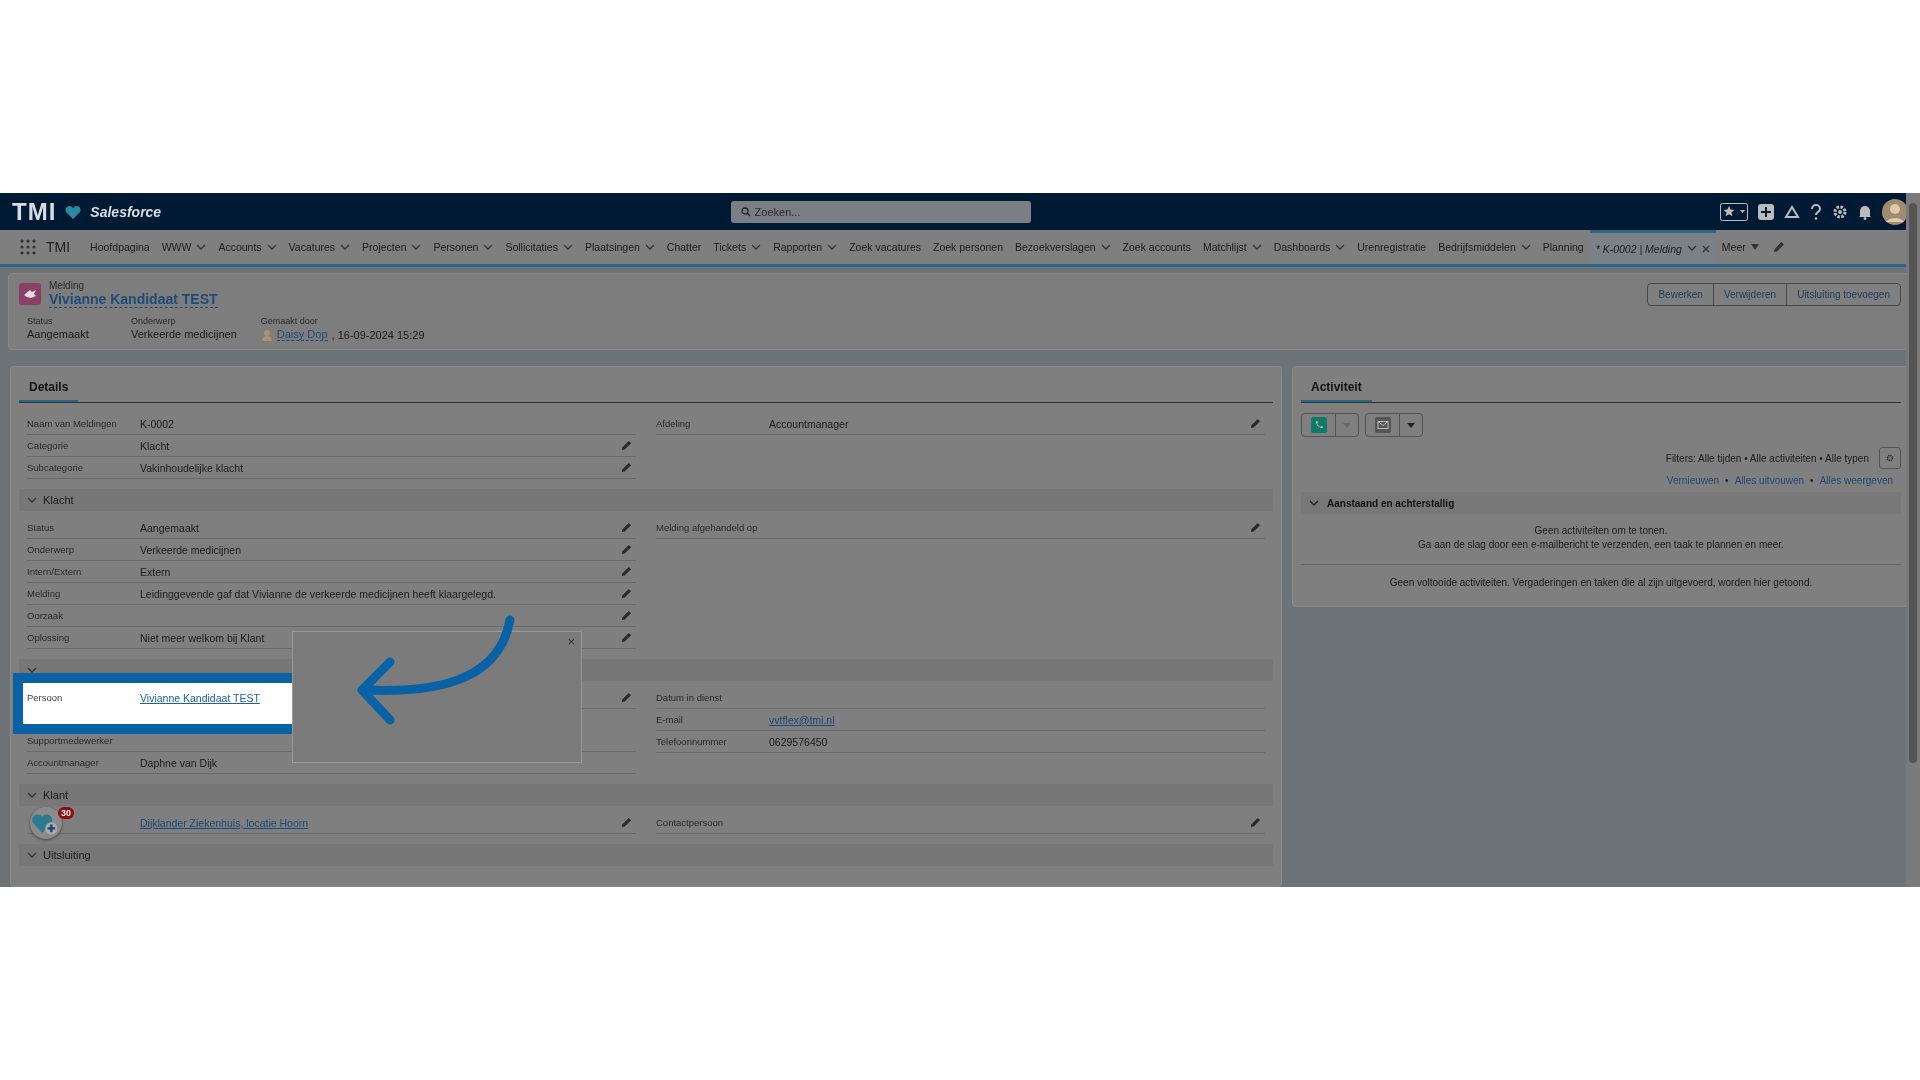  What do you see at coordinates (1840, 211) in the screenshot?
I see `settings-icon` at bounding box center [1840, 211].